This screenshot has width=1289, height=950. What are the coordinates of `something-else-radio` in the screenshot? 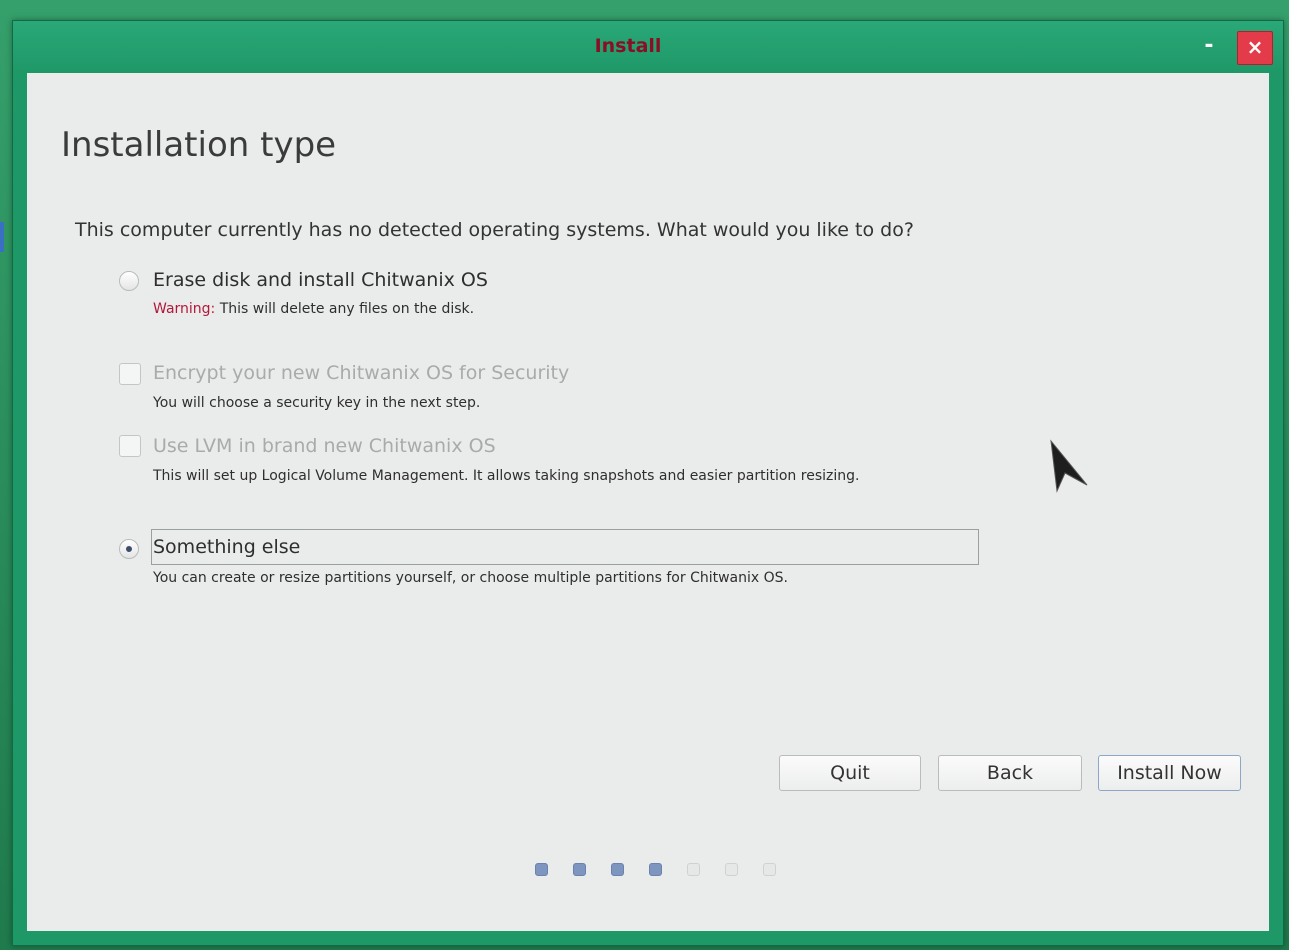 It's located at (129, 549).